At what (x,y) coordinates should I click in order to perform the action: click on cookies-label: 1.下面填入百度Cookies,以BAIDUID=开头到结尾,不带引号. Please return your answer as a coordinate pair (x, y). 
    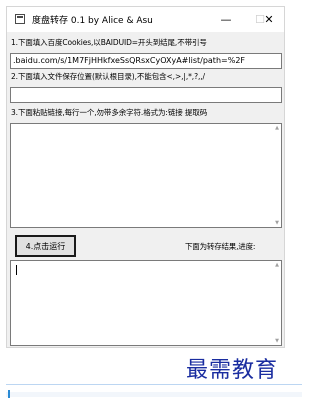
    Looking at the image, I should click on (109, 42).